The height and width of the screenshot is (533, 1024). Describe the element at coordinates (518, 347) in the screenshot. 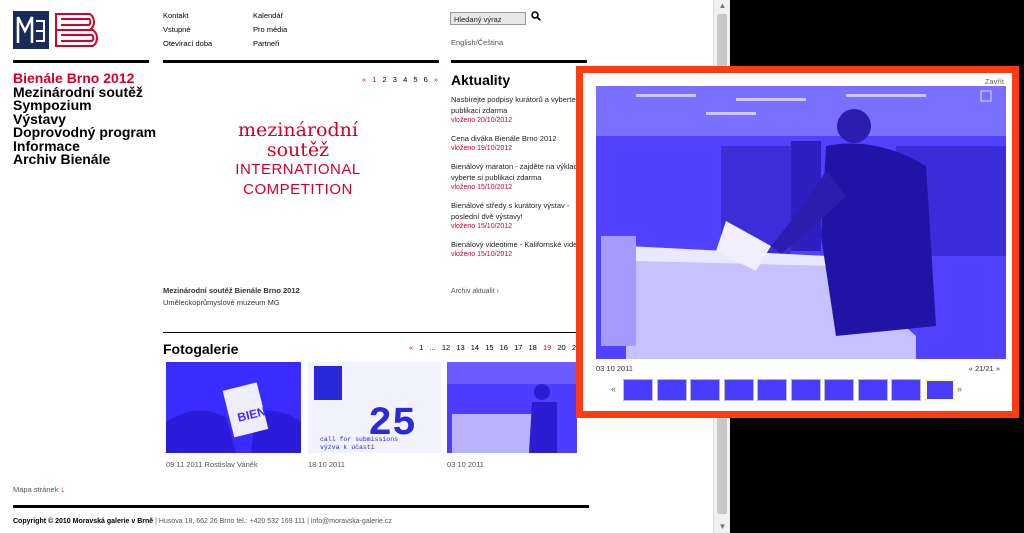

I see `gallery-page: 17` at that location.